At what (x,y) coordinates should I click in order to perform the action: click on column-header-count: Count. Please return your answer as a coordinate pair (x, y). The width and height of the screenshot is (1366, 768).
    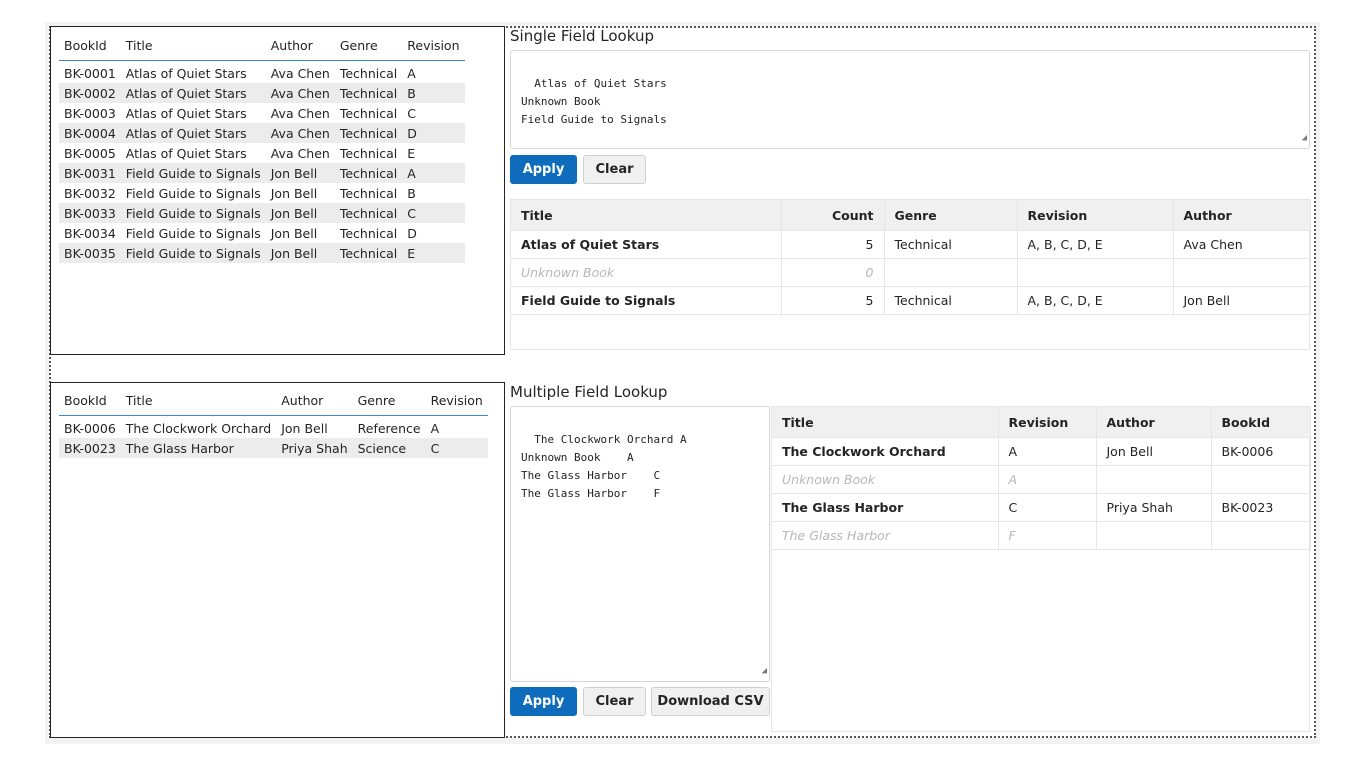
    Looking at the image, I should click on (833, 215).